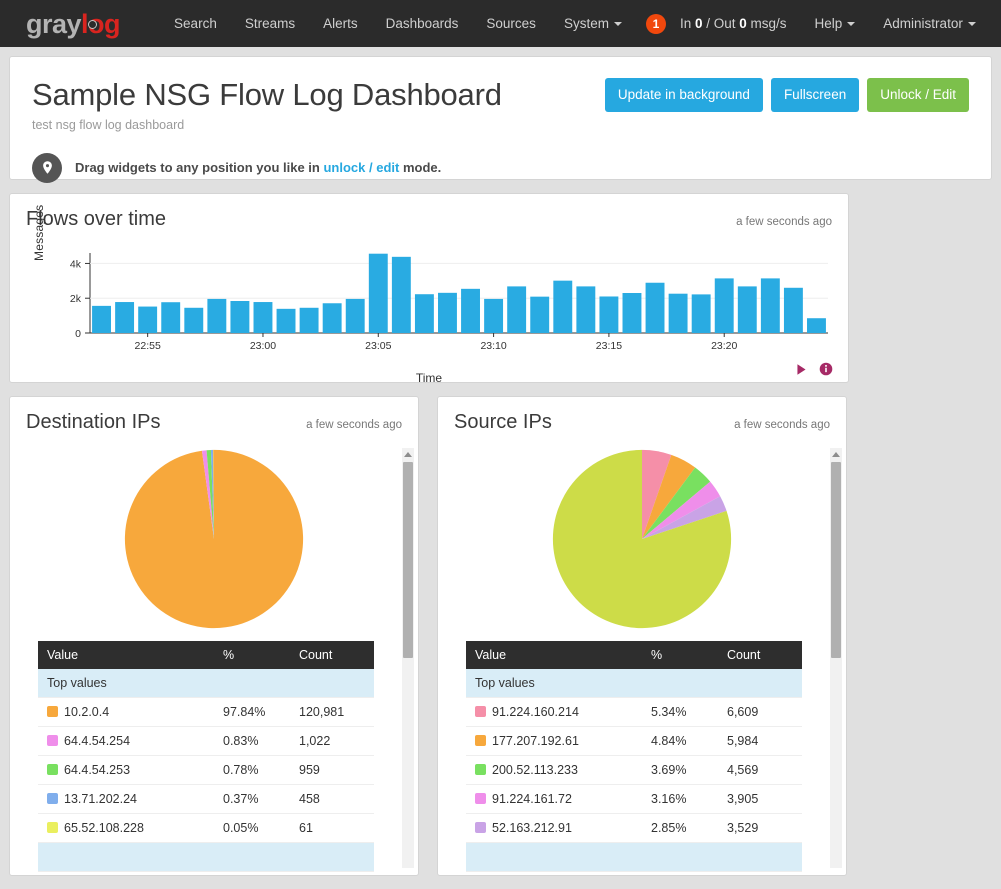 The image size is (1001, 889). Describe the element at coordinates (361, 167) in the screenshot. I see `unlock-edit-link: unlock / edit` at that location.